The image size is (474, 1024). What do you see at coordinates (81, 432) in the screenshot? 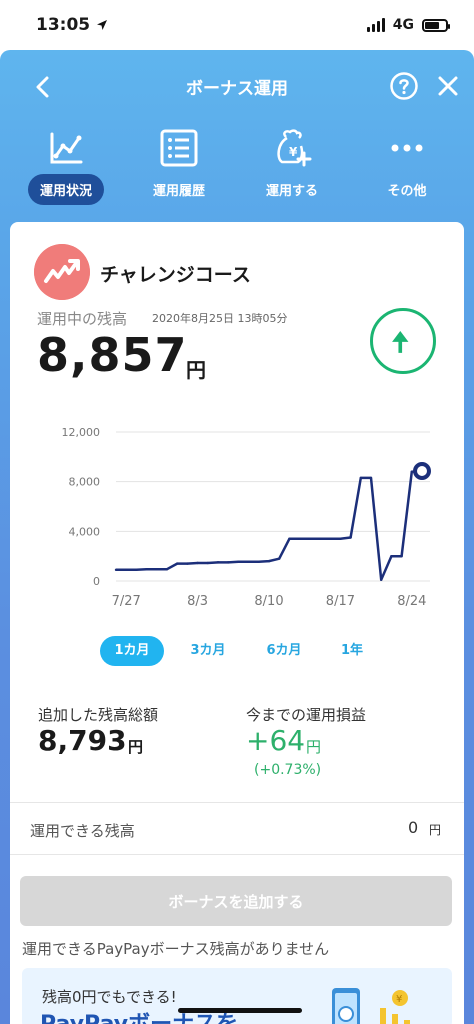
I see `y-tick-label: 12,000` at bounding box center [81, 432].